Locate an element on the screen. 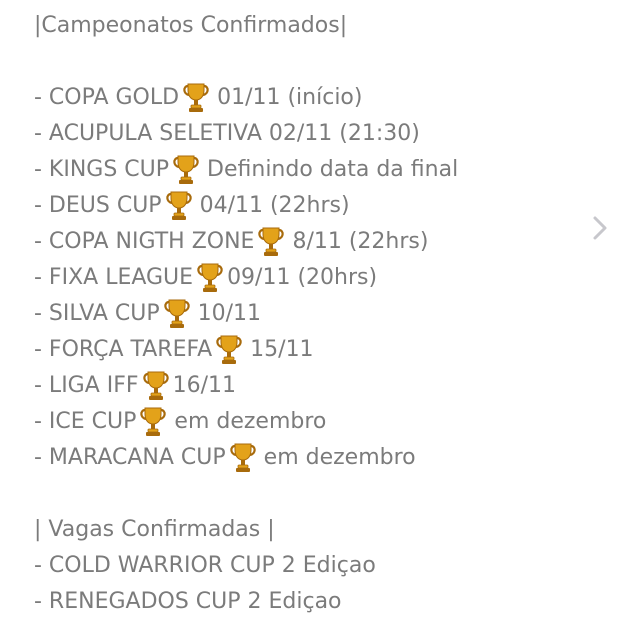 This screenshot has height=636, width=640. championships-header: |Campeonatos Confirmados| is located at coordinates (191, 25).